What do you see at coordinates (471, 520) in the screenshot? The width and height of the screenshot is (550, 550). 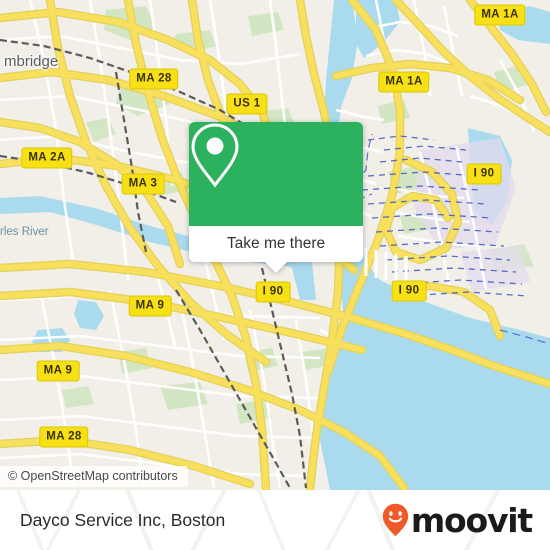 I see `moovit-wordmark: moovit` at bounding box center [471, 520].